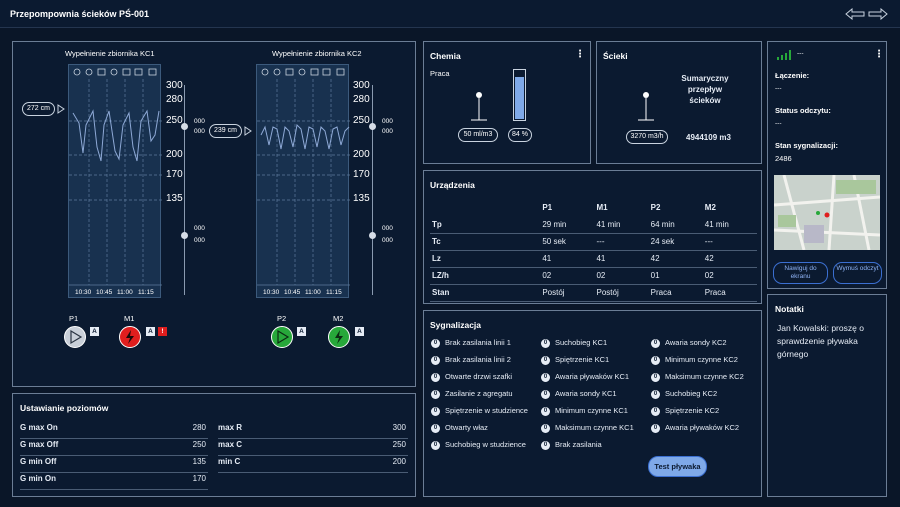 The width and height of the screenshot is (900, 507). Describe the element at coordinates (199, 427) in the screenshot. I see `level-value: 280` at that location.